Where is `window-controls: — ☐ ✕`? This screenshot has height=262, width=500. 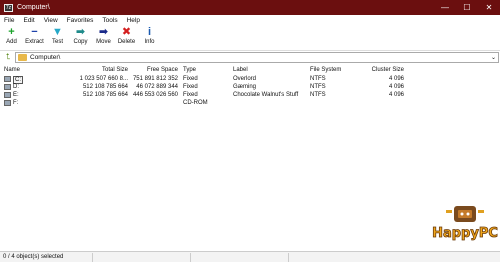
window-controls: — ☐ ✕ is located at coordinates (467, 7).